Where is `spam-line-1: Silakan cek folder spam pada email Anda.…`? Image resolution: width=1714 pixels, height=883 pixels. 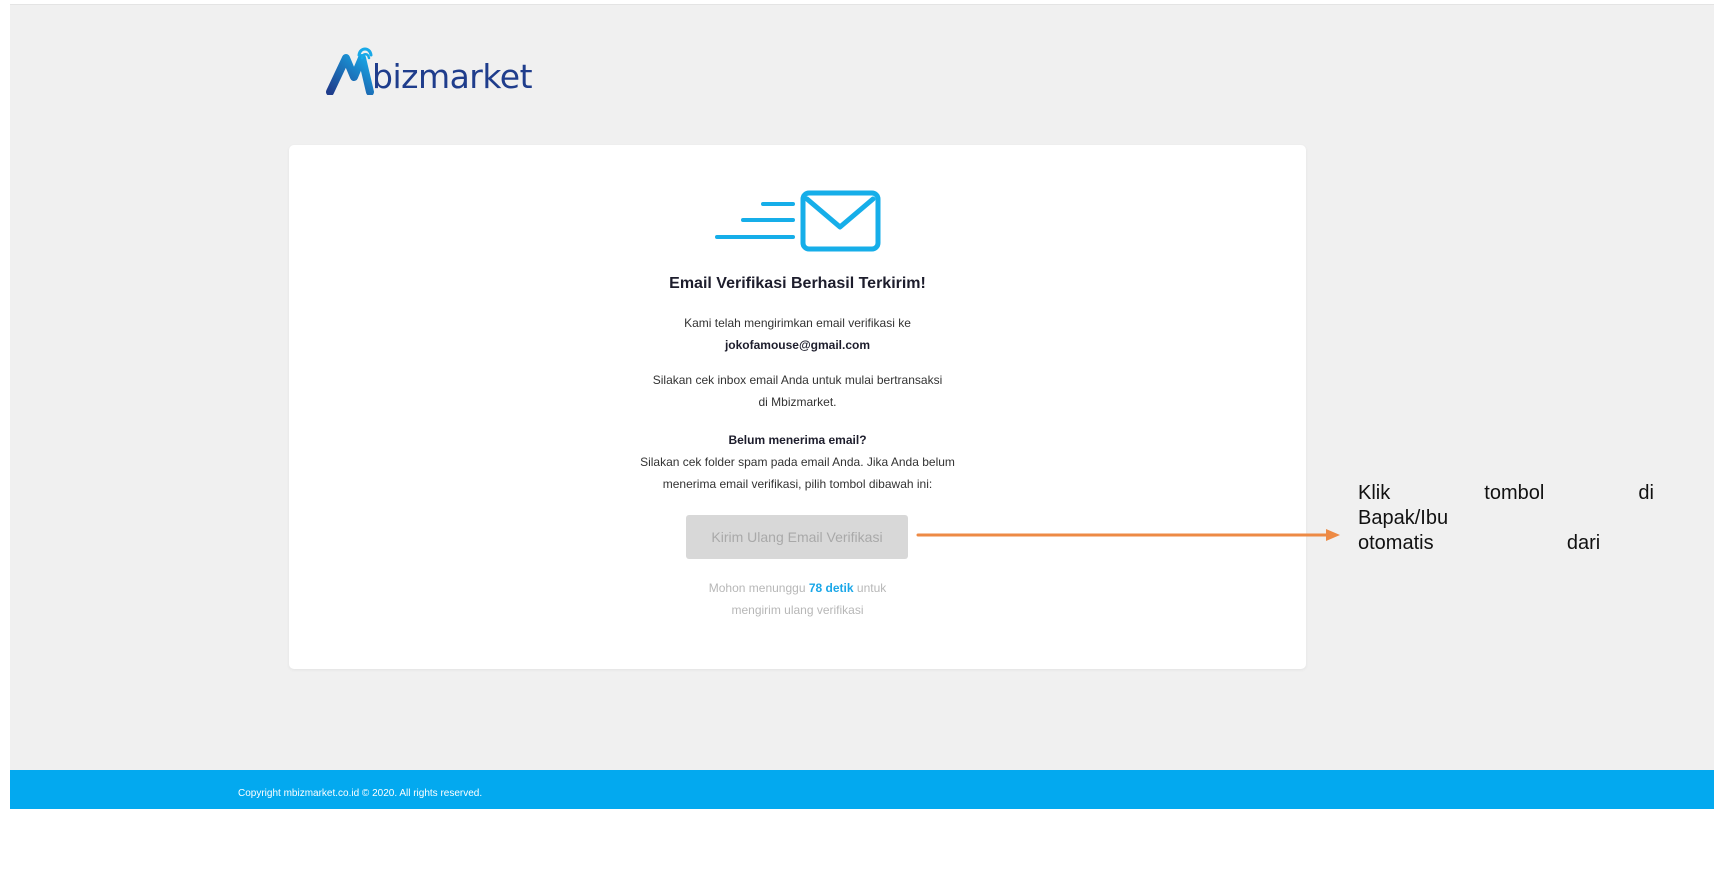
spam-line-1: Silakan cek folder spam pada email Anda.… is located at coordinates (797, 462).